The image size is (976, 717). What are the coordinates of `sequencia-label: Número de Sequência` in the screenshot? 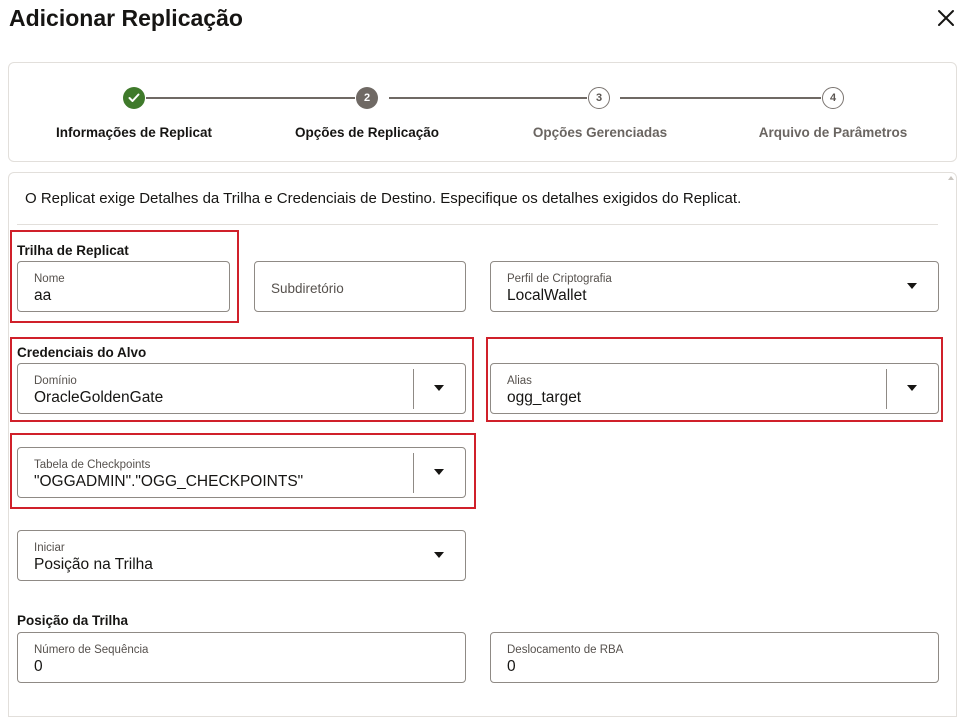 It's located at (91, 650).